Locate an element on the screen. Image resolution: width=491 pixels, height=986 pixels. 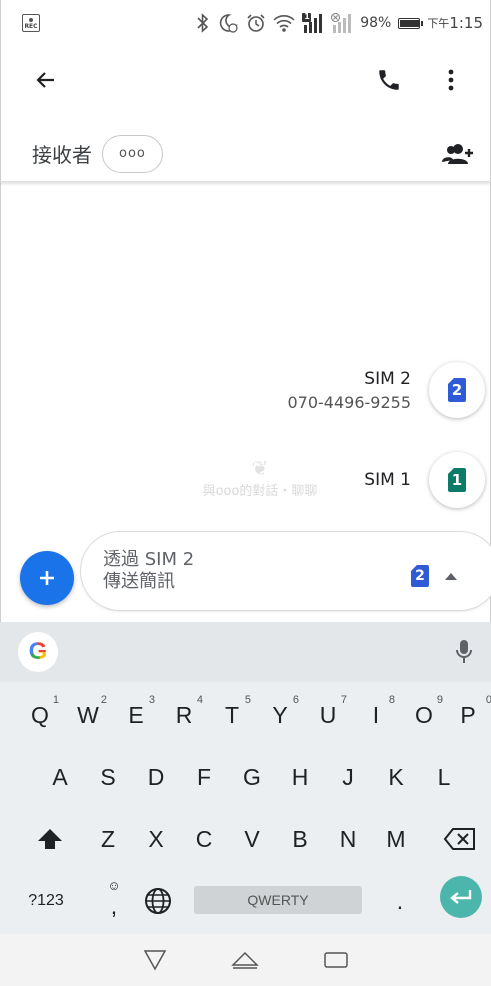
top-app-bar is located at coordinates (245, 80).